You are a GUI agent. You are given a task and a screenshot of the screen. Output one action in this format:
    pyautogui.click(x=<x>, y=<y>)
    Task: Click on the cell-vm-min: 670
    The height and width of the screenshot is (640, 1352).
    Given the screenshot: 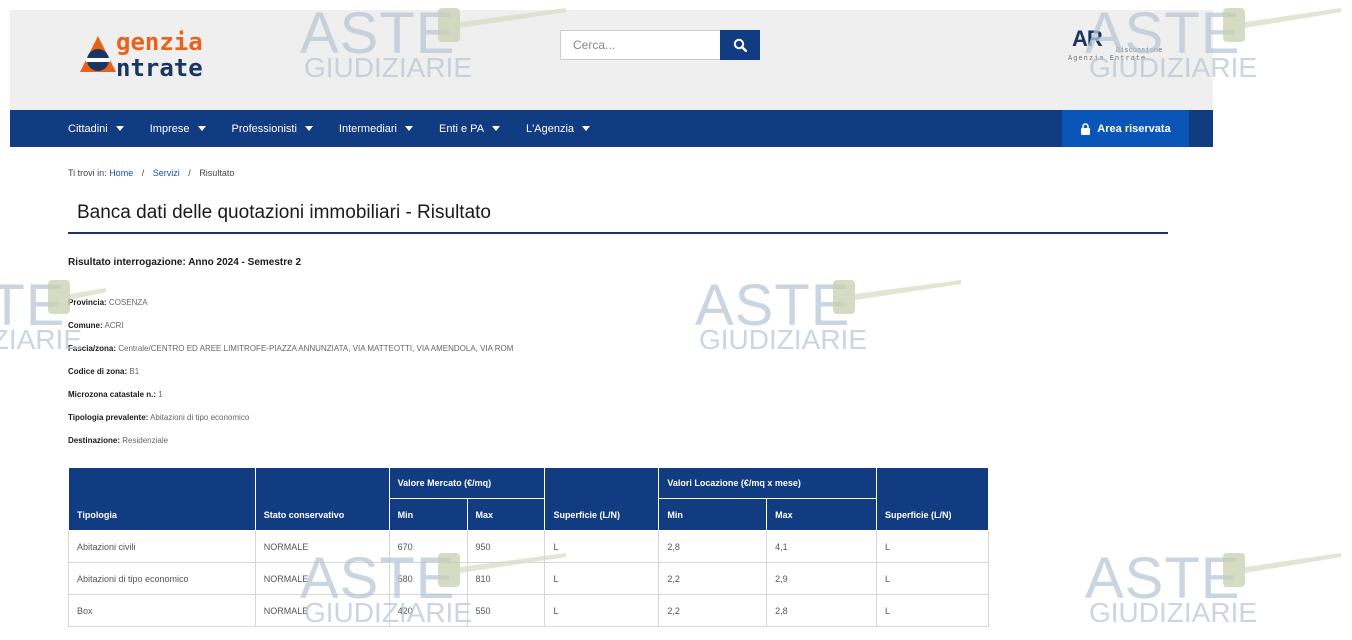 What is the action you would take?
    pyautogui.click(x=428, y=546)
    